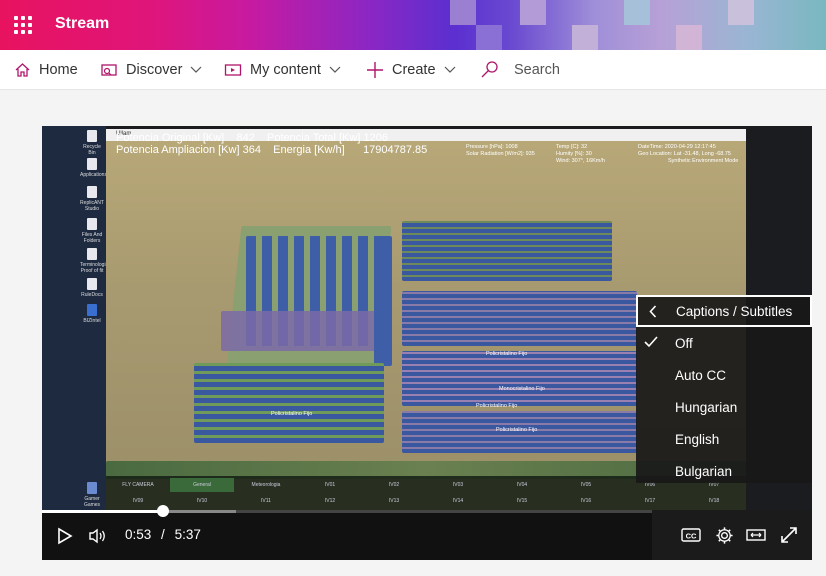 This screenshot has width=826, height=576. I want to click on nav-my-content: My content, so click(282, 70).